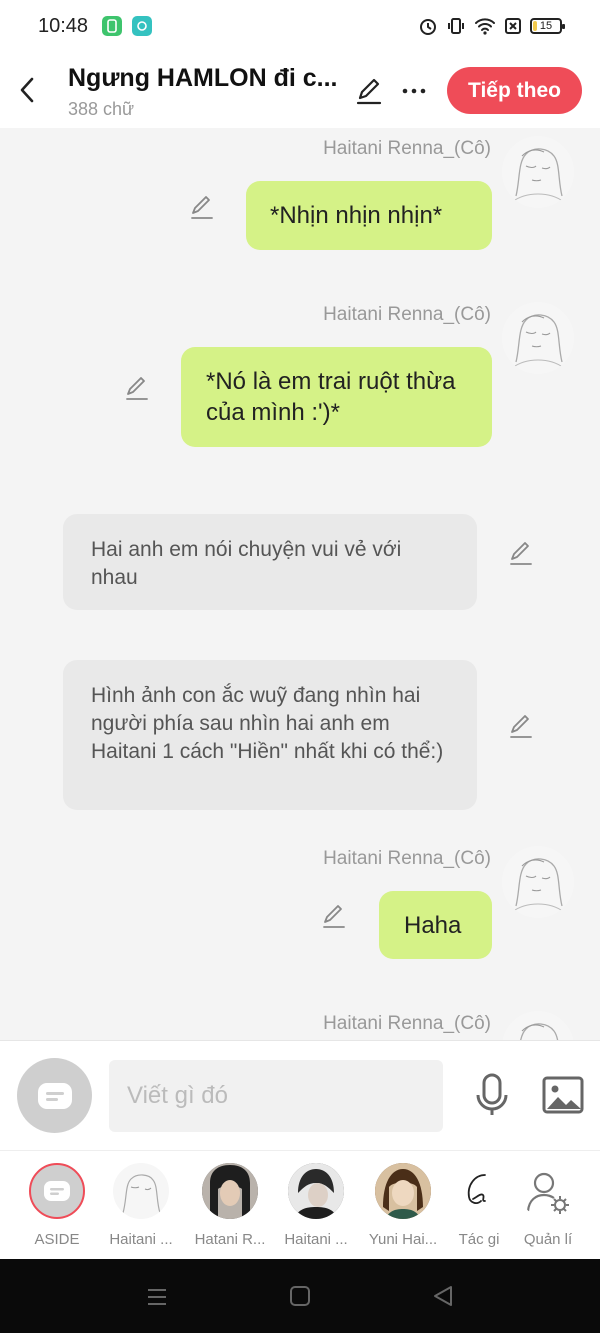 Image resolution: width=600 pixels, height=1333 pixels. I want to click on system-navigation-bar, so click(300, 1296).